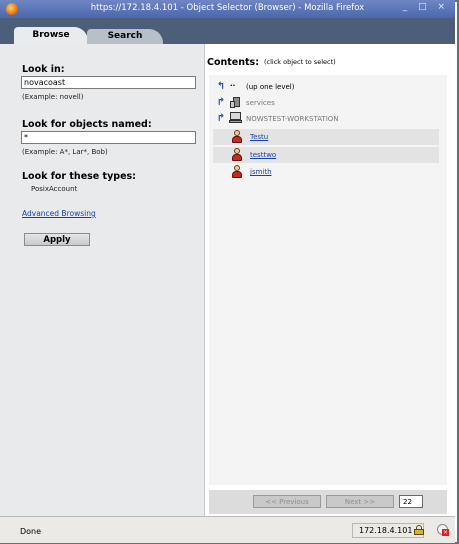 Image resolution: width=459 pixels, height=544 pixels. Describe the element at coordinates (326, 137) in the screenshot. I see `list-item: Testu` at that location.